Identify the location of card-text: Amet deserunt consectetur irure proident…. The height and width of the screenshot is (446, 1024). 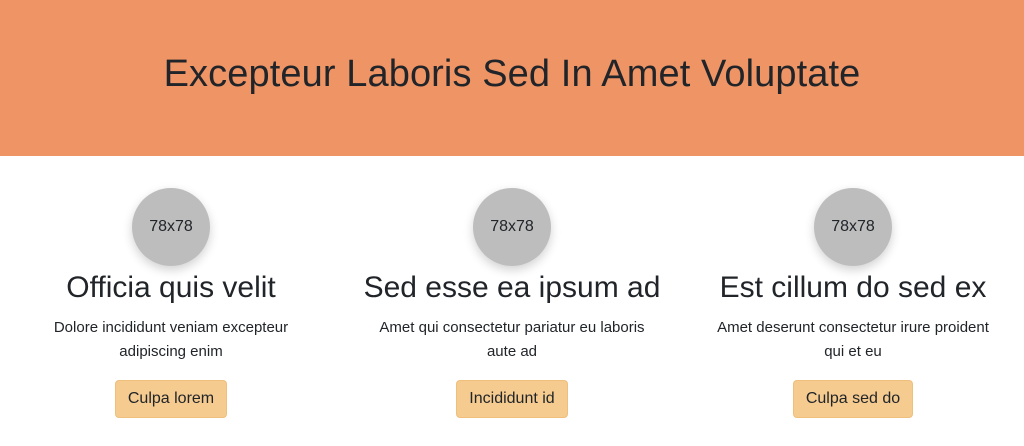
(853, 339).